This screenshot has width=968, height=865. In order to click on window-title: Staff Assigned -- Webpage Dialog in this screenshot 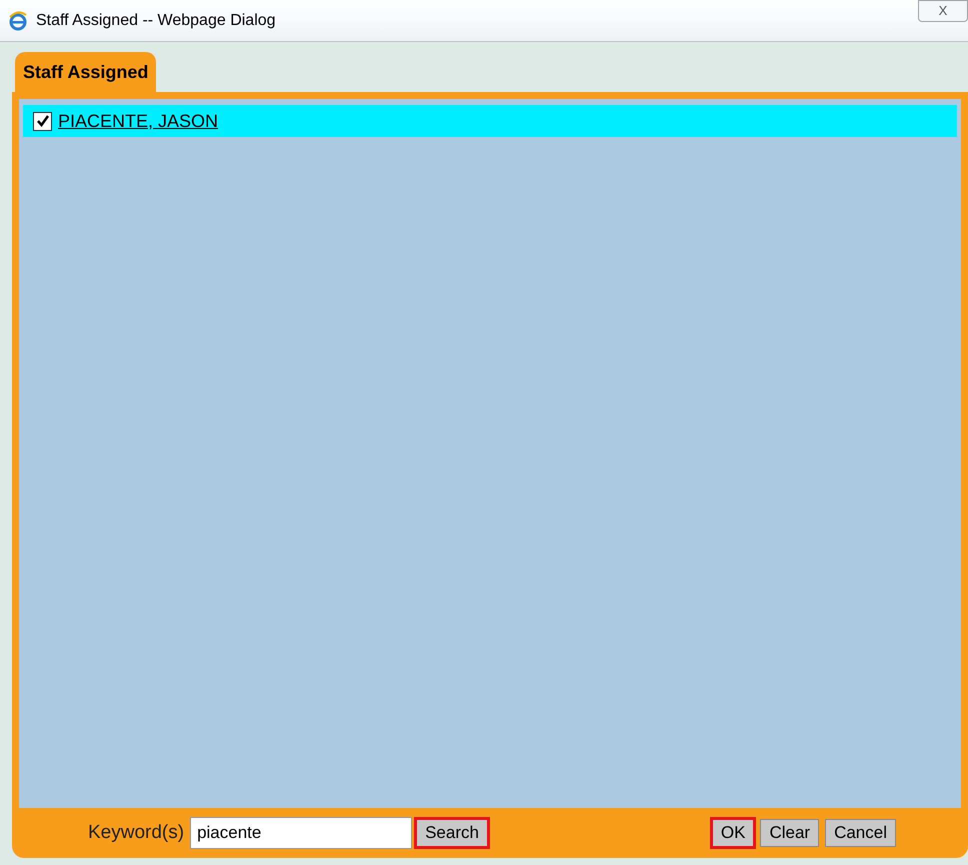, I will do `click(156, 20)`.